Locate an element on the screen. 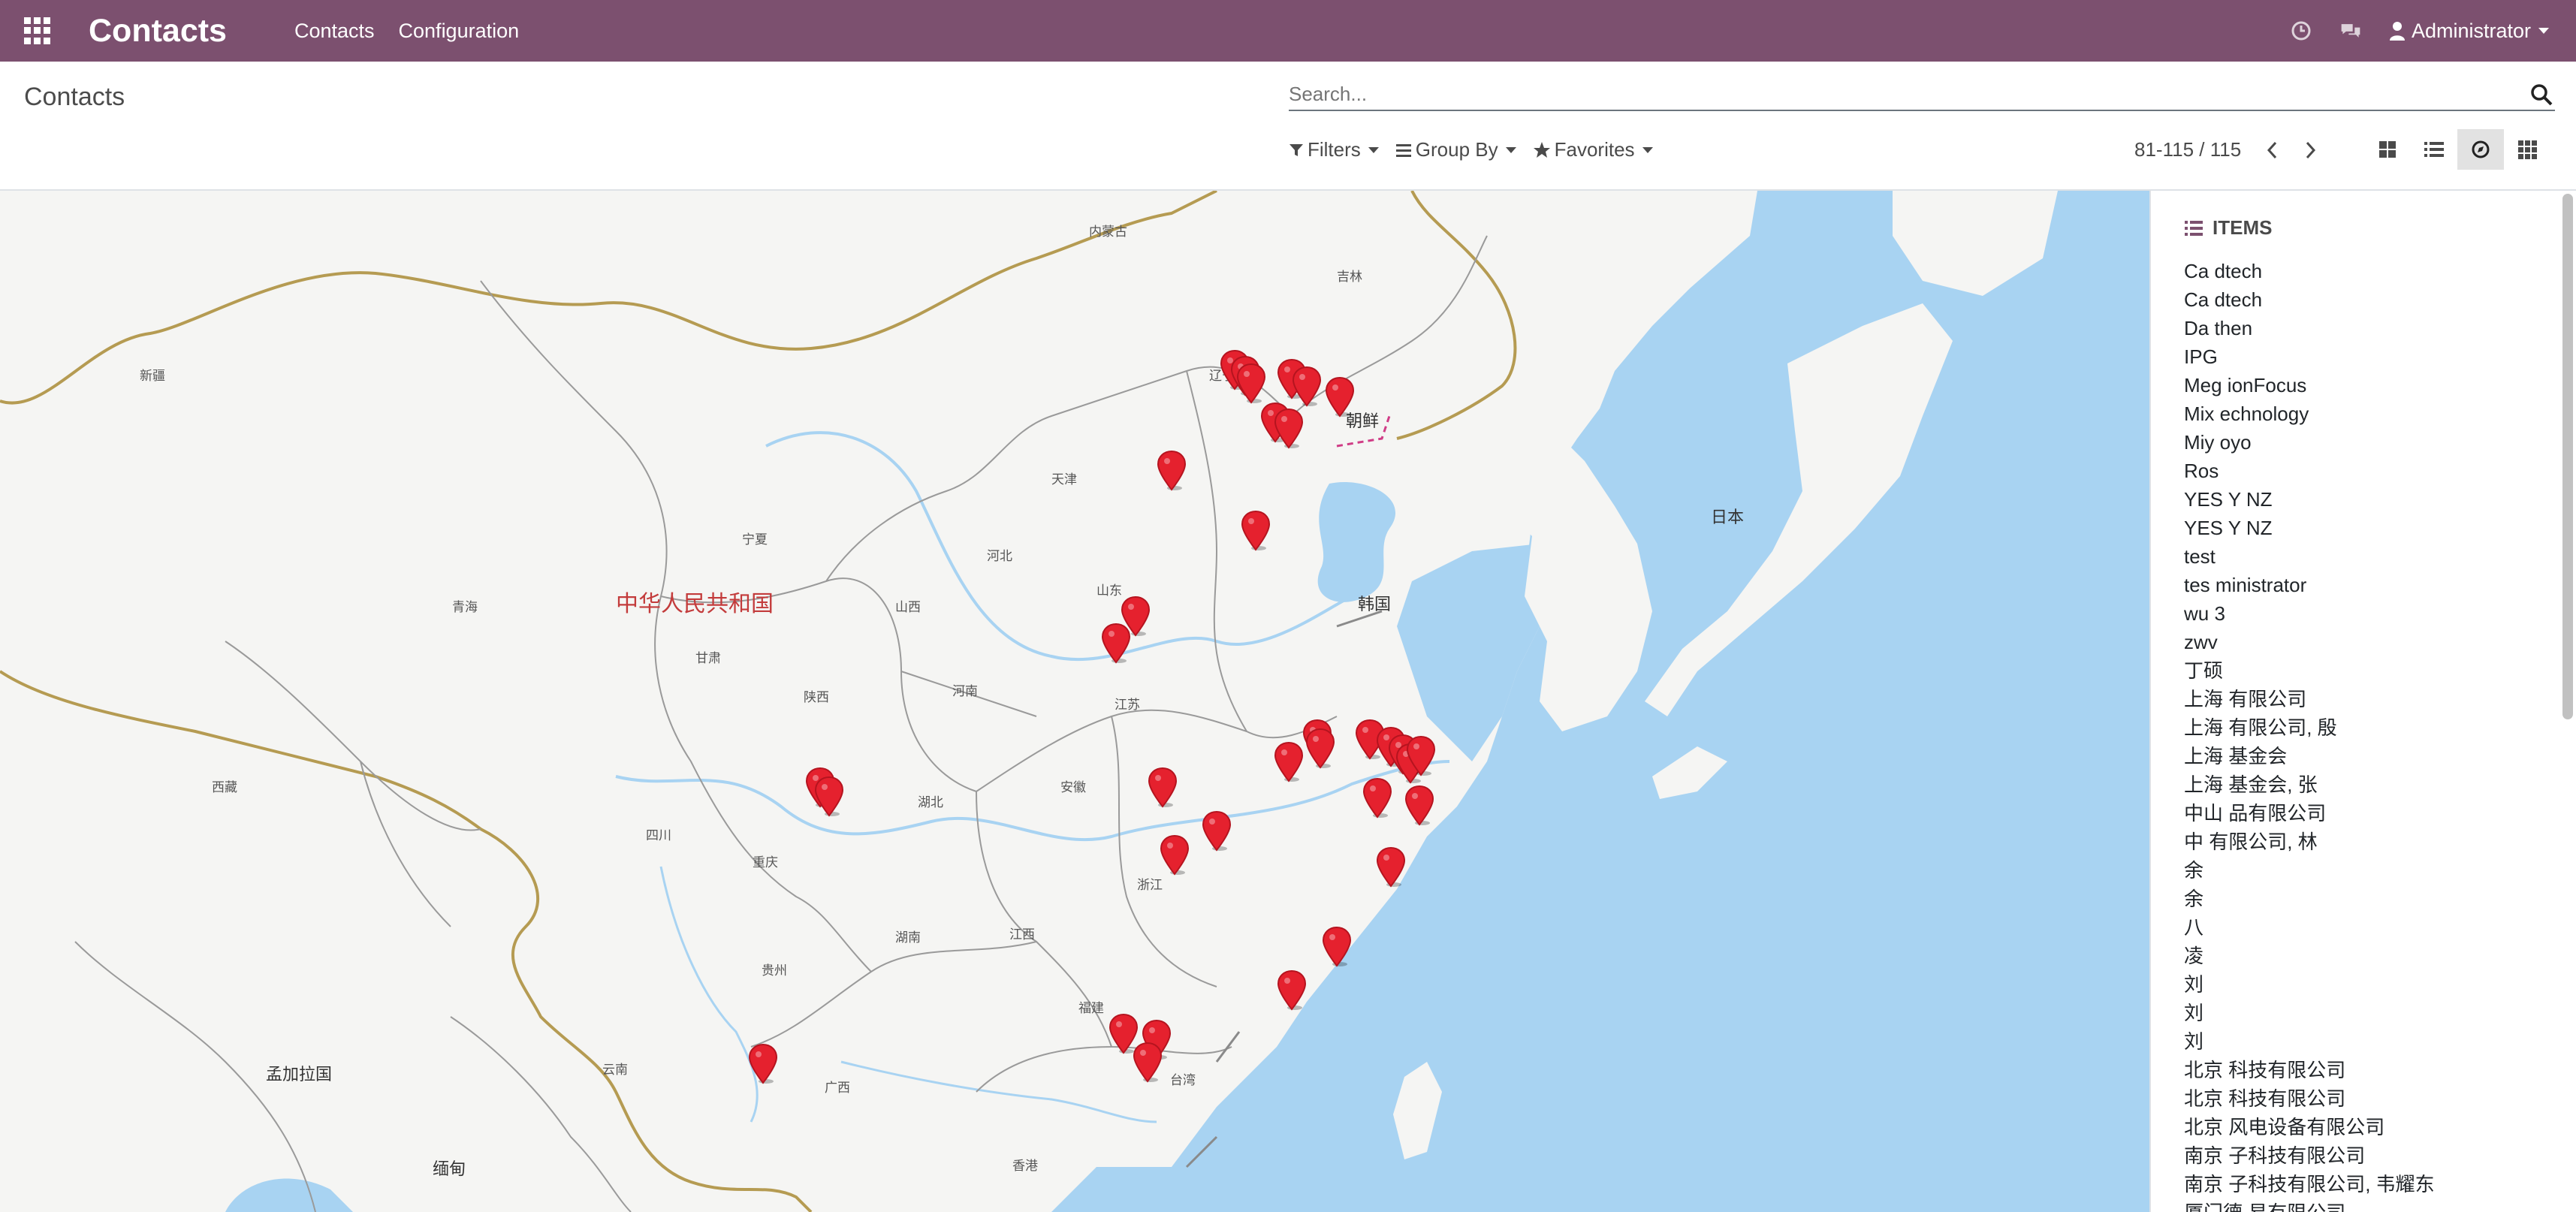  list-item: 上海 基金会 is located at coordinates (2309, 756).